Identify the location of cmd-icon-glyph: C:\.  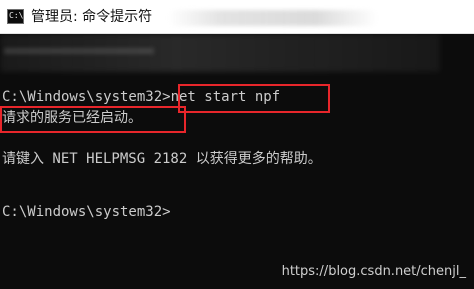
(16, 15).